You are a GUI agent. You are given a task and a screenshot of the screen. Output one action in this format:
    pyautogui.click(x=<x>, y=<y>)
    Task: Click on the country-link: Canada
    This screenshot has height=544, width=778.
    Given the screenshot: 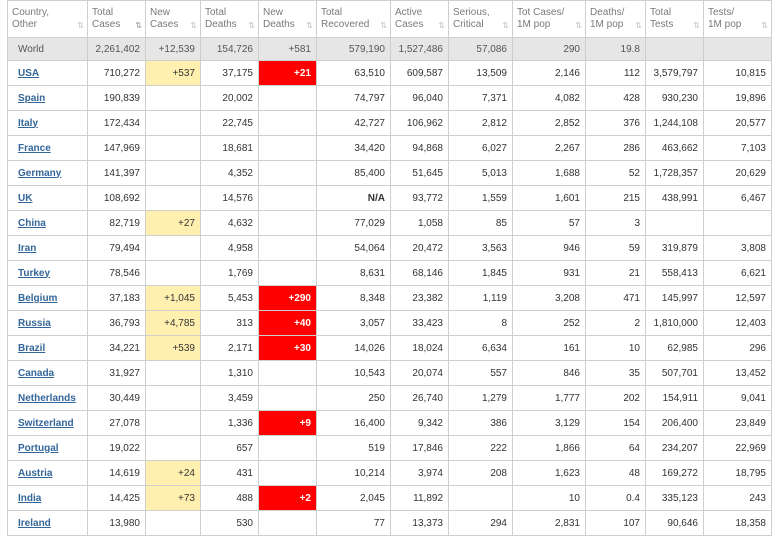 What is the action you would take?
    pyautogui.click(x=36, y=373)
    